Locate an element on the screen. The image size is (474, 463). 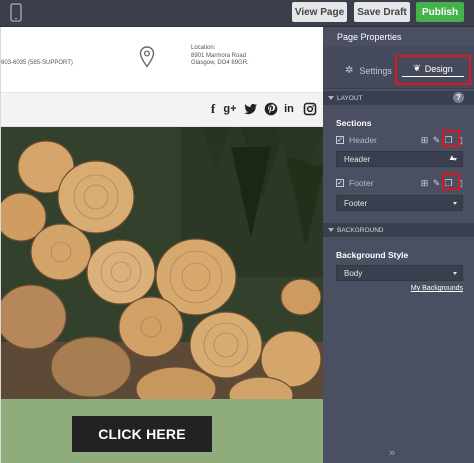
header-select: Header is located at coordinates (399, 159).